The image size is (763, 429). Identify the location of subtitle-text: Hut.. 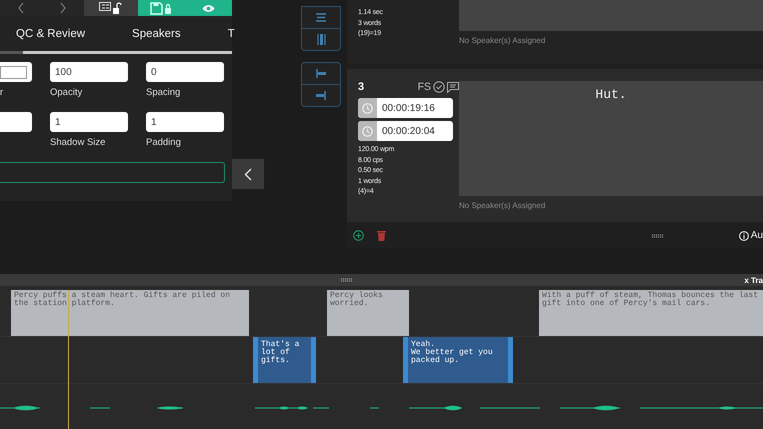
(611, 95).